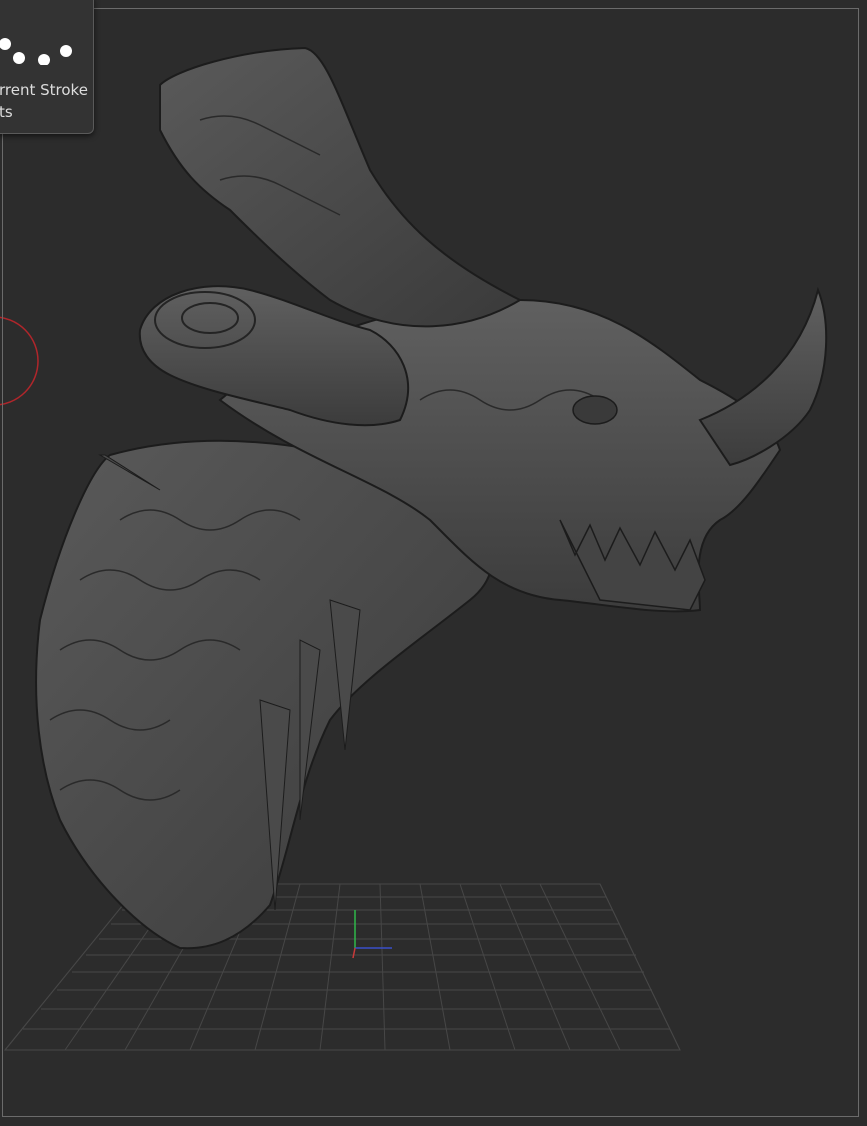  Describe the element at coordinates (36, 51) in the screenshot. I see `stroke-dots-icon` at that location.